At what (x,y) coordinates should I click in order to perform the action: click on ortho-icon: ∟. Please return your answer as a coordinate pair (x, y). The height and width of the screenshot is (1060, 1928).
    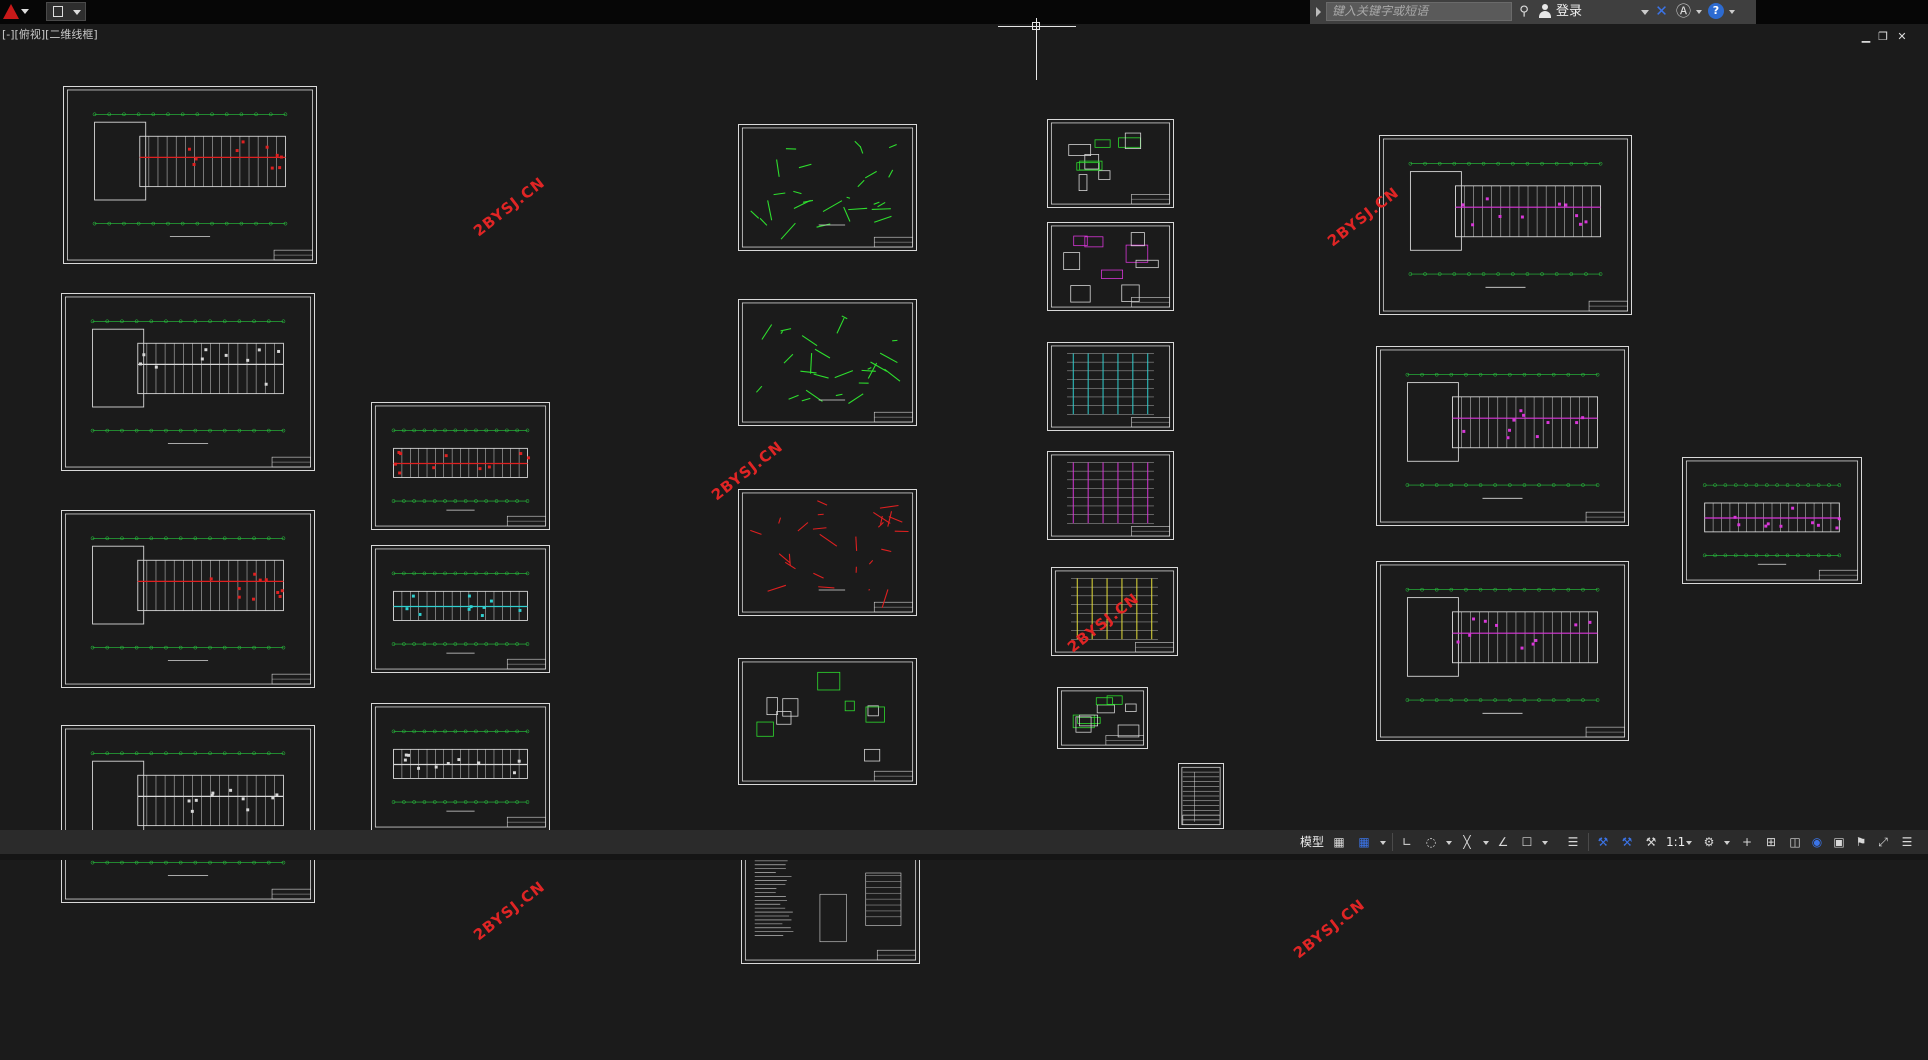
    Looking at the image, I should click on (1407, 842).